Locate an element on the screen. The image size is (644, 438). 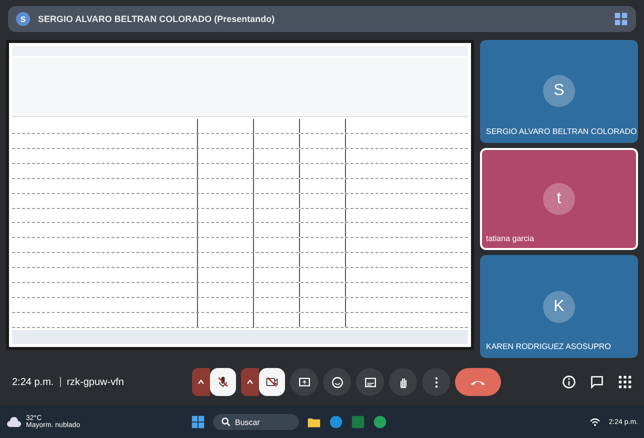
emoji-button is located at coordinates (337, 382).